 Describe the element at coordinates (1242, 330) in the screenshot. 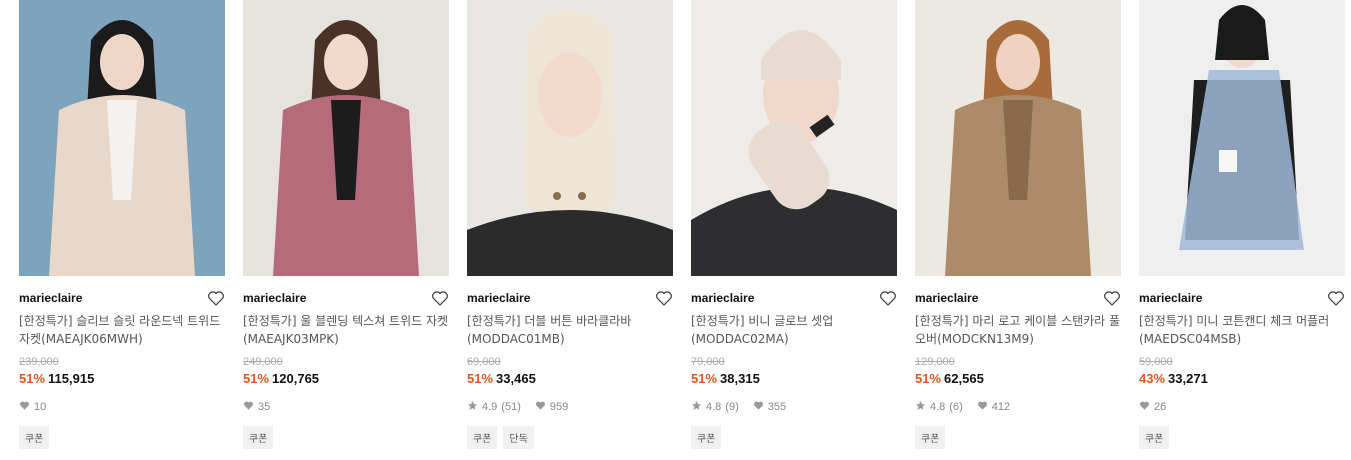

I see `product-title: [한정특가] 미니 코튼캔디 체크 머플러(MAEDSC04MSB)` at that location.